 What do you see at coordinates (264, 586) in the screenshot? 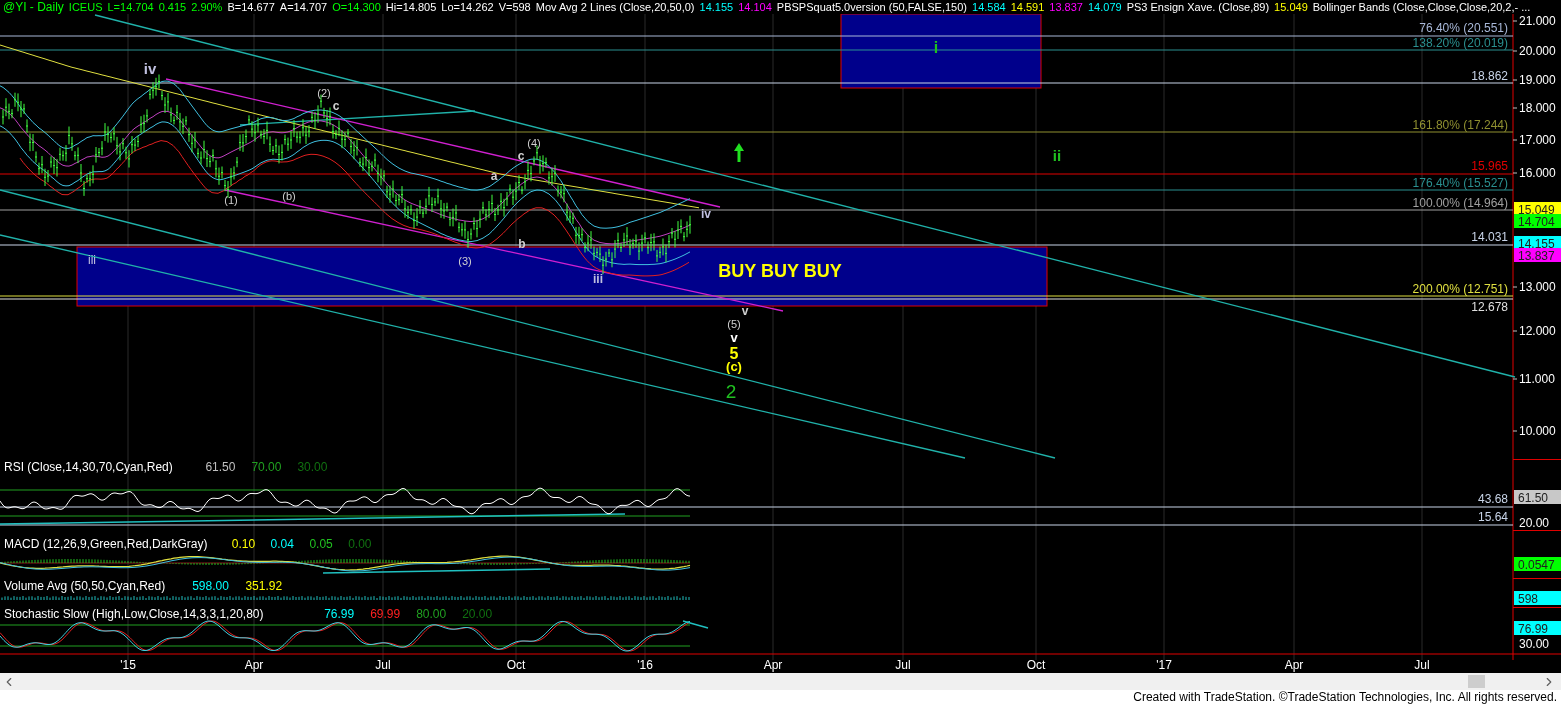
I see `indicator-title-text: 351.92` at bounding box center [264, 586].